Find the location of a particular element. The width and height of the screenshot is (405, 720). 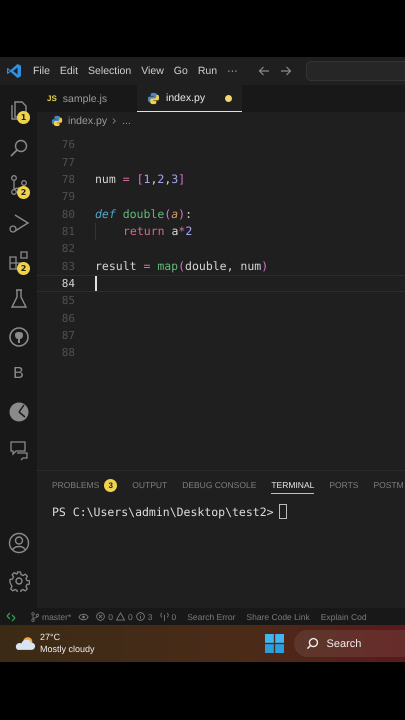

menu-item: Selection is located at coordinates (110, 71).